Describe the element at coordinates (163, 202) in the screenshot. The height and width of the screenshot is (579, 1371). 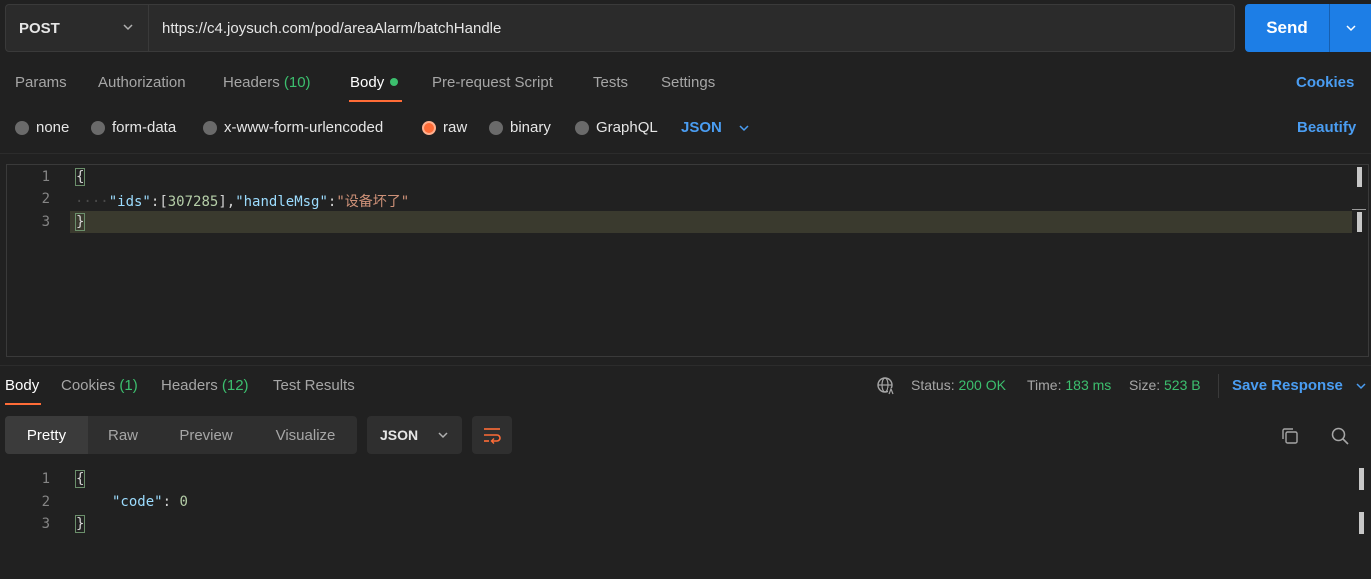
I see `json-bracket: [` at that location.